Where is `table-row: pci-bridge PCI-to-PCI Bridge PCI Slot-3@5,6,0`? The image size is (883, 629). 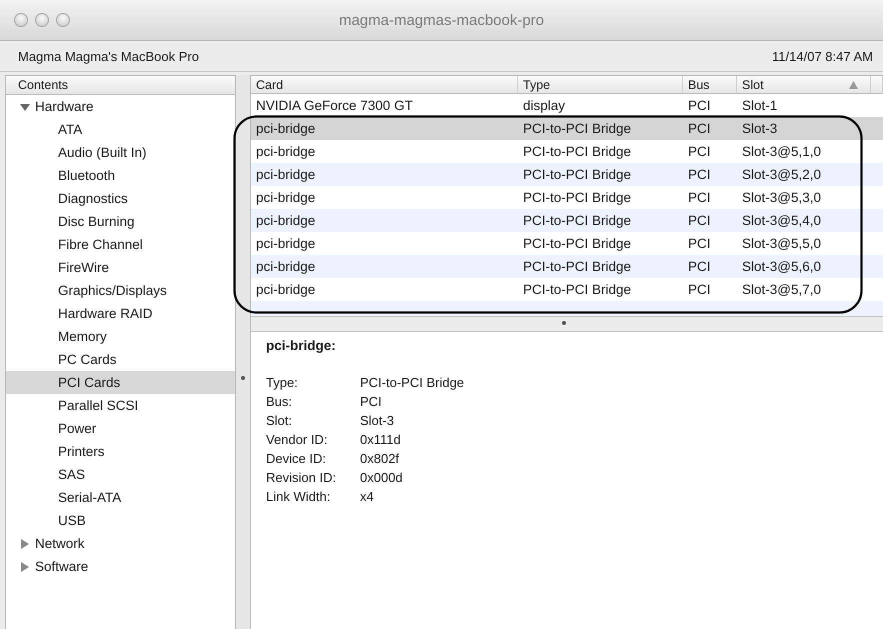 table-row: pci-bridge PCI-to-PCI Bridge PCI Slot-3@5,6,0 is located at coordinates (567, 266).